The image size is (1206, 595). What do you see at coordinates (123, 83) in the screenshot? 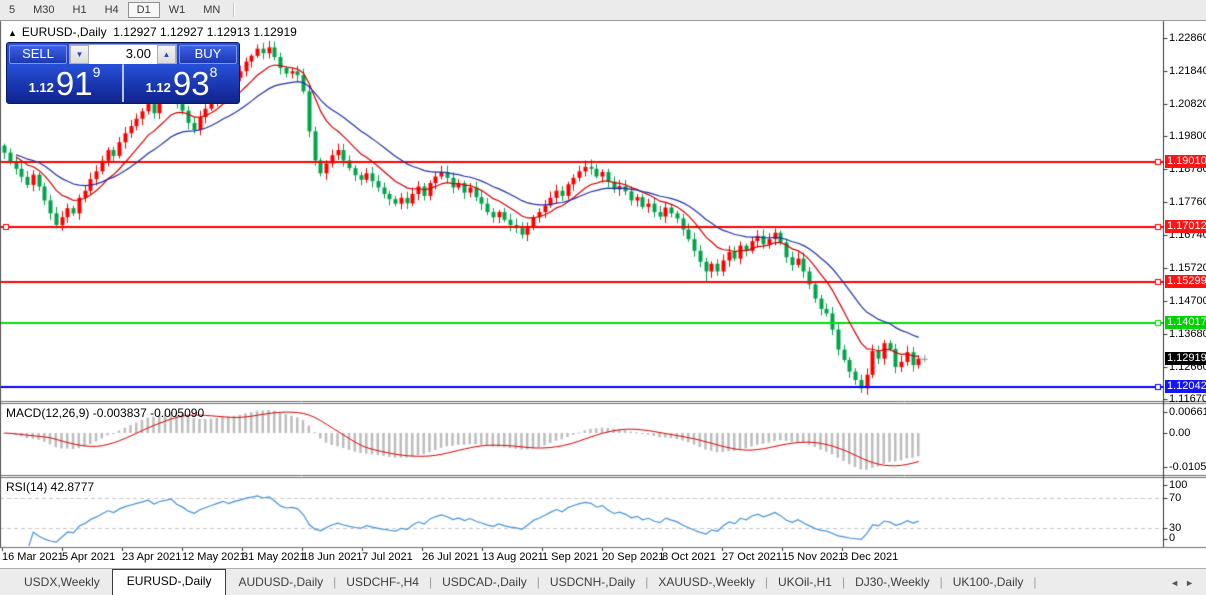
I see `panel-divider` at bounding box center [123, 83].